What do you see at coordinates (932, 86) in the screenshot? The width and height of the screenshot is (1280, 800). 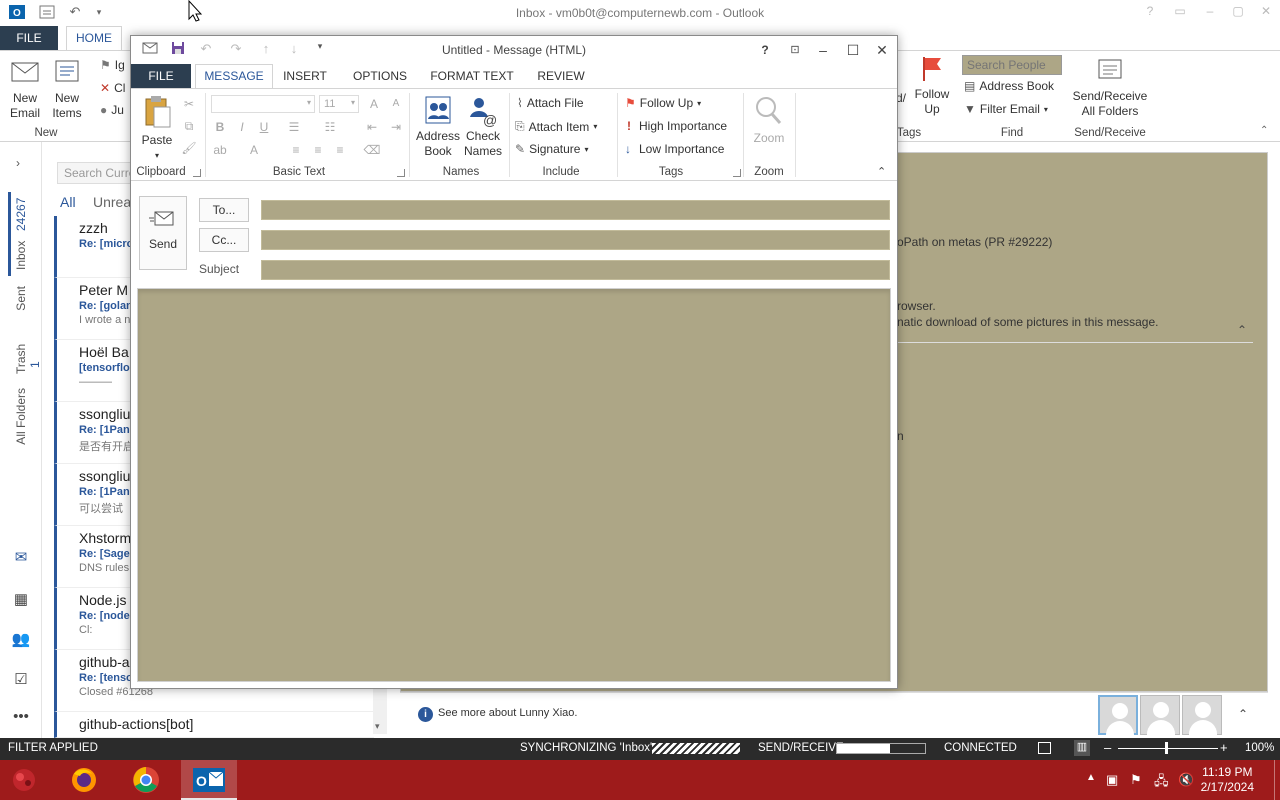 I see `follow-up-button: Follow Up` at bounding box center [932, 86].